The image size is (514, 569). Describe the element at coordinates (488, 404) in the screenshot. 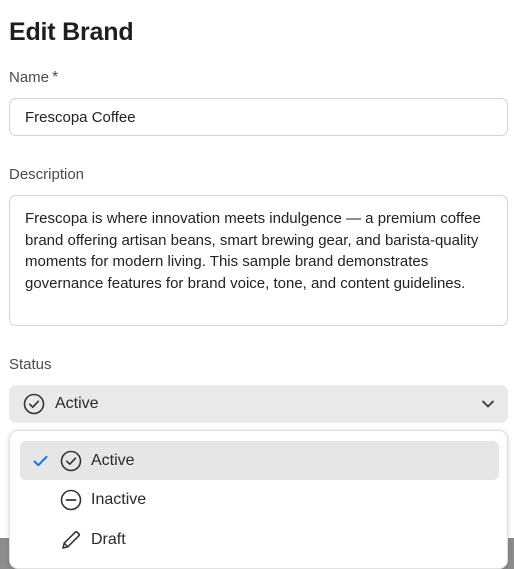

I see `chevron-down-icon` at that location.